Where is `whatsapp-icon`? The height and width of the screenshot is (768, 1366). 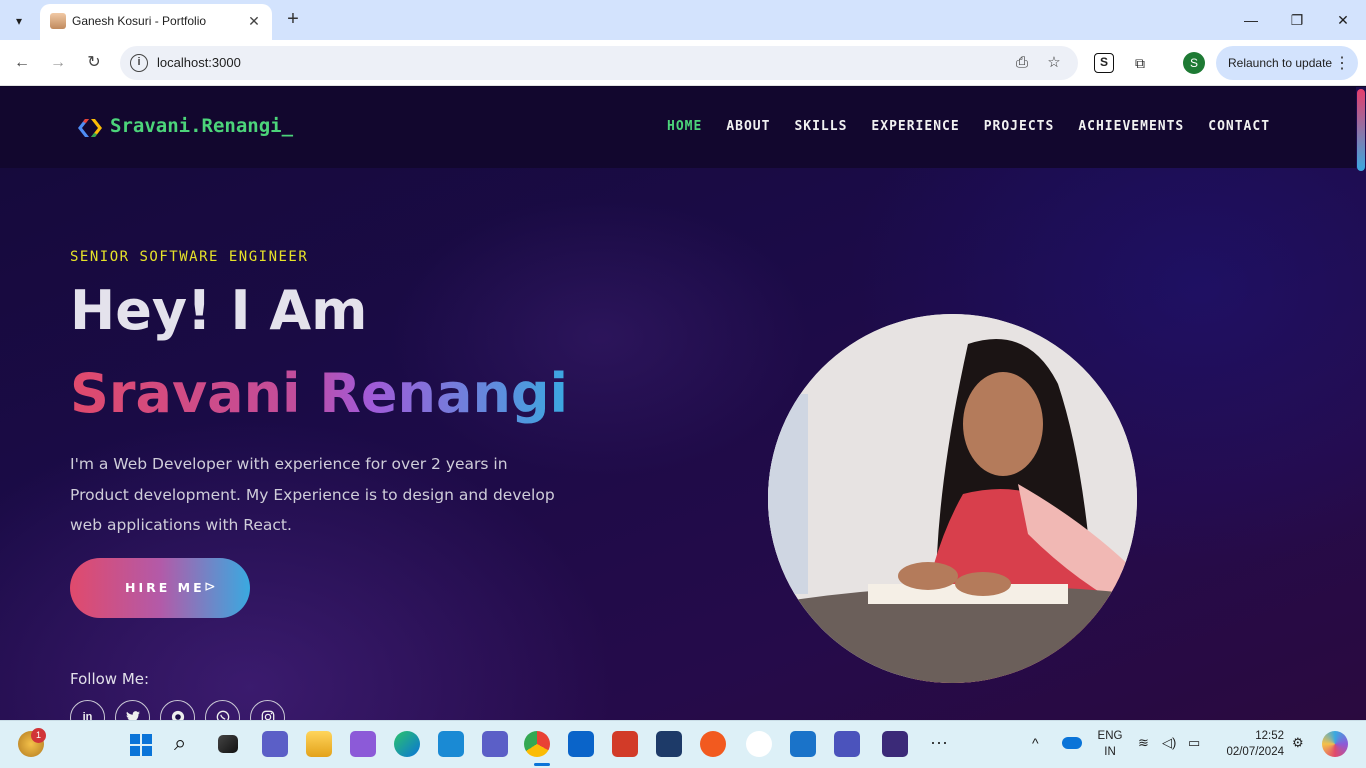 whatsapp-icon is located at coordinates (222, 710).